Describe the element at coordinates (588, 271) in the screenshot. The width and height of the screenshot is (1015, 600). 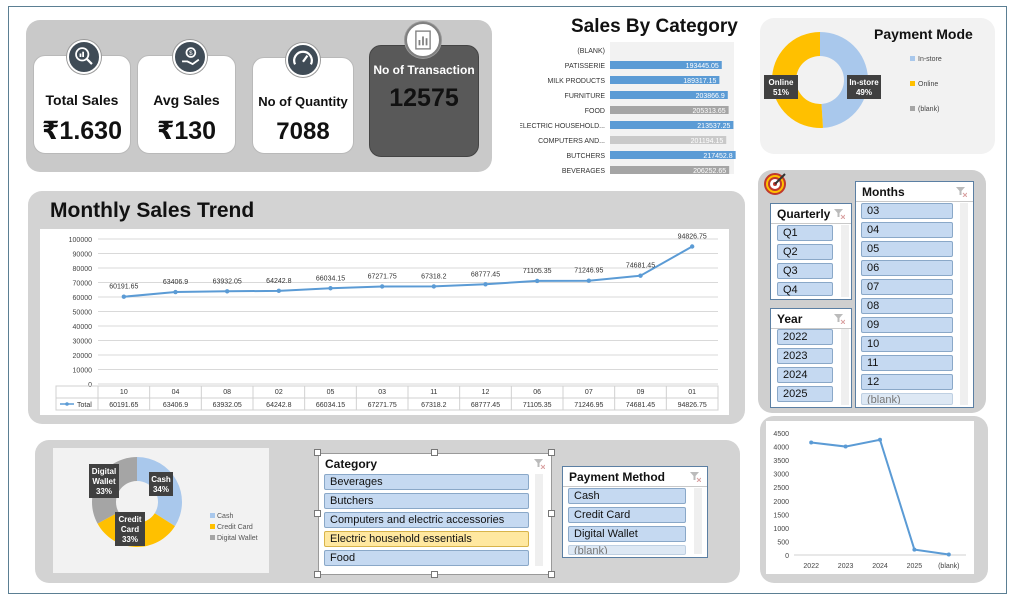
I see `data-label: 71246.95` at that location.